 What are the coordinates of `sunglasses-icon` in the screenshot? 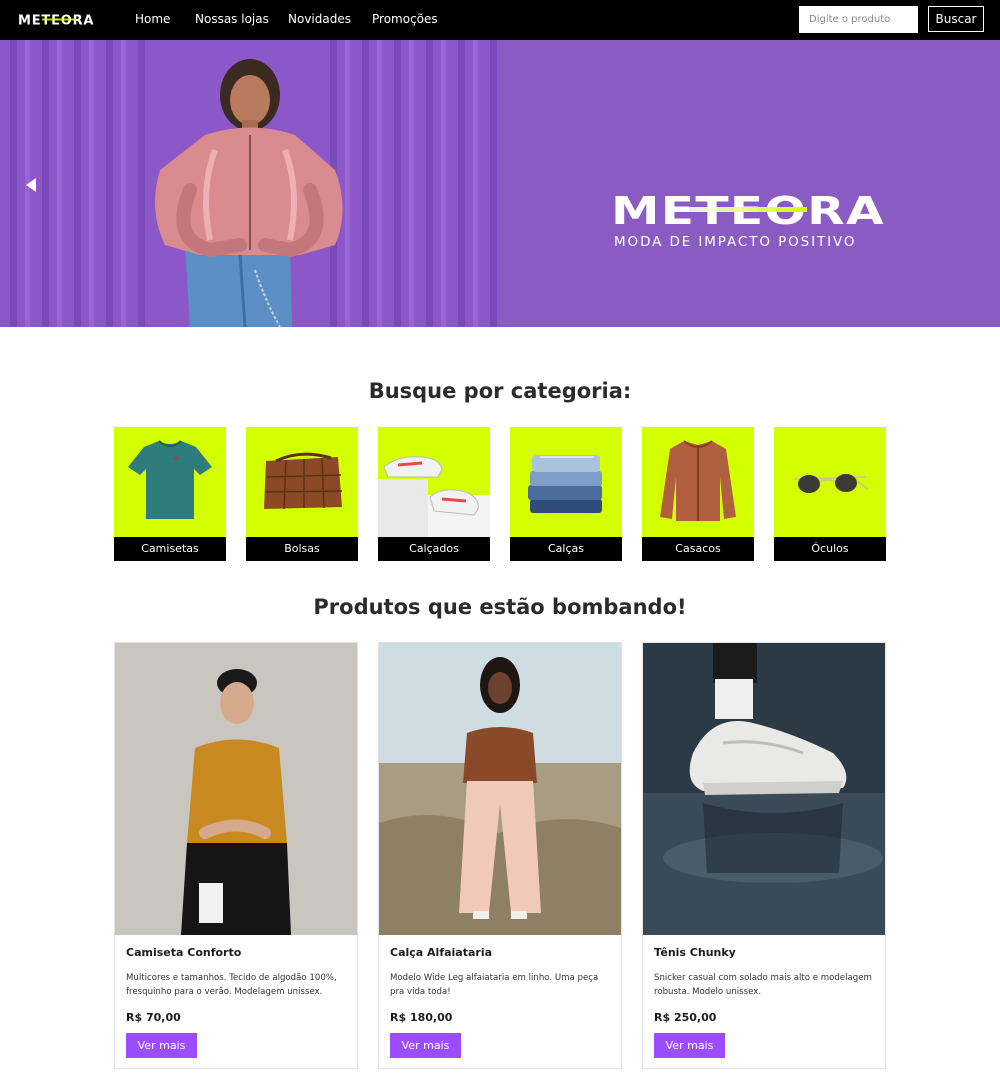 It's located at (830, 482).